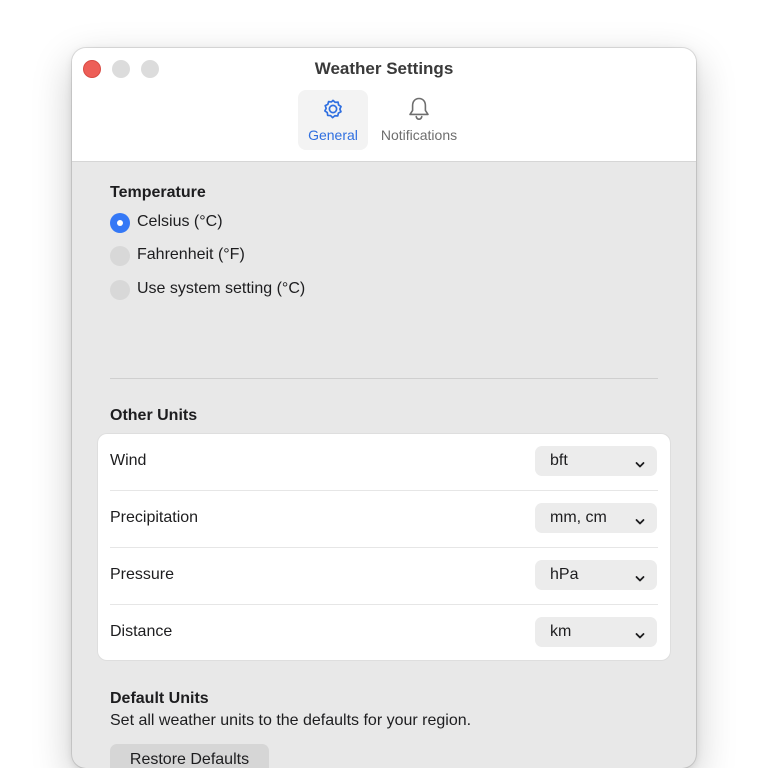 This screenshot has height=768, width=768. What do you see at coordinates (419, 111) in the screenshot?
I see `bell-icon` at bounding box center [419, 111].